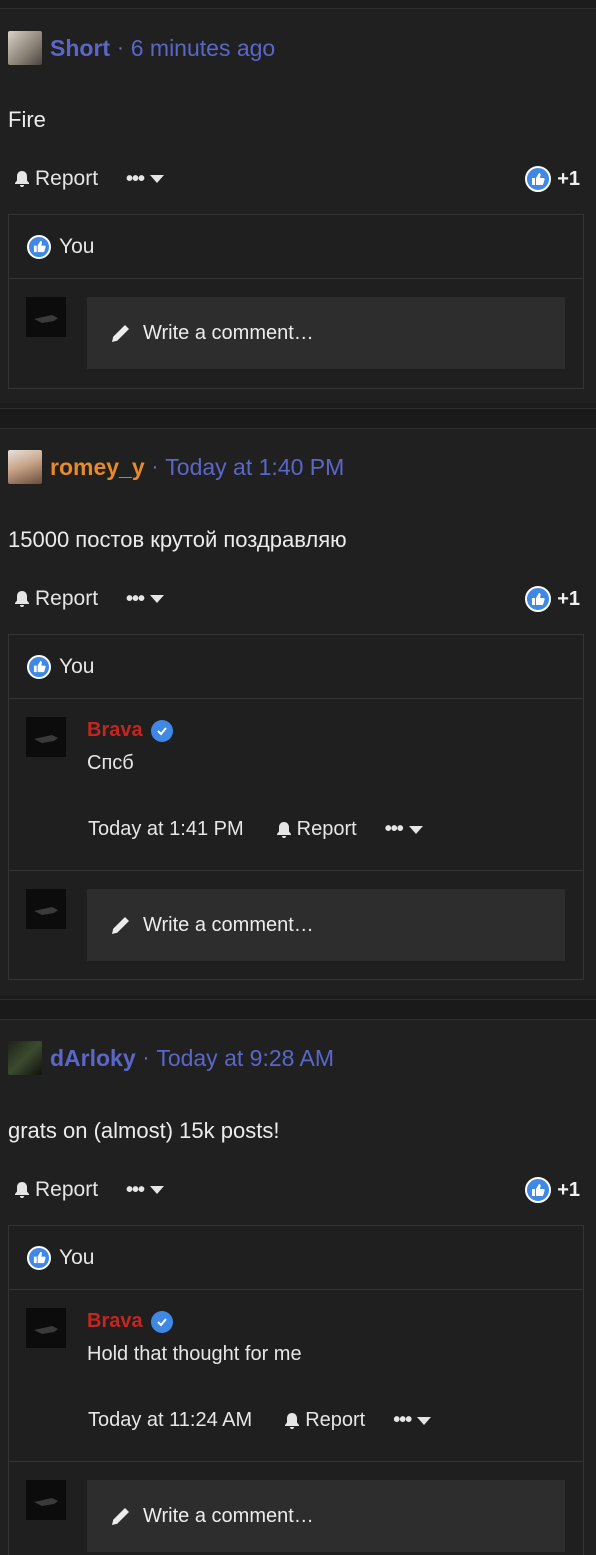 This screenshot has width=596, height=1555. Describe the element at coordinates (93, 1058) in the screenshot. I see `post-username: dArloky` at that location.